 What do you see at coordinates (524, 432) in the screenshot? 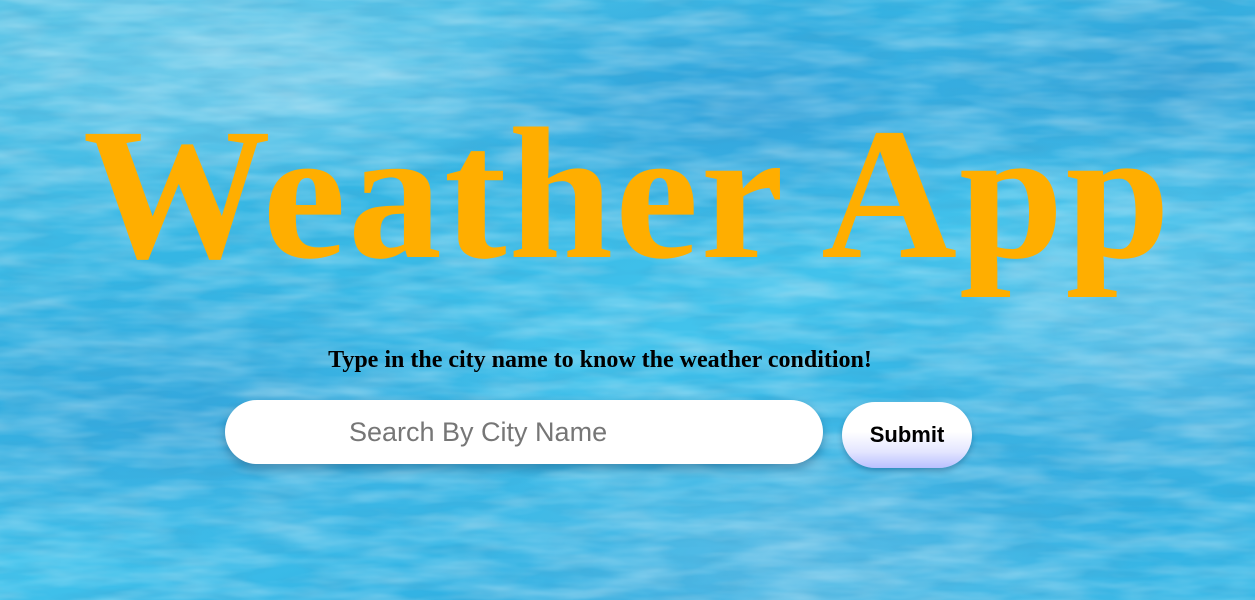
I see `city-search-input` at bounding box center [524, 432].